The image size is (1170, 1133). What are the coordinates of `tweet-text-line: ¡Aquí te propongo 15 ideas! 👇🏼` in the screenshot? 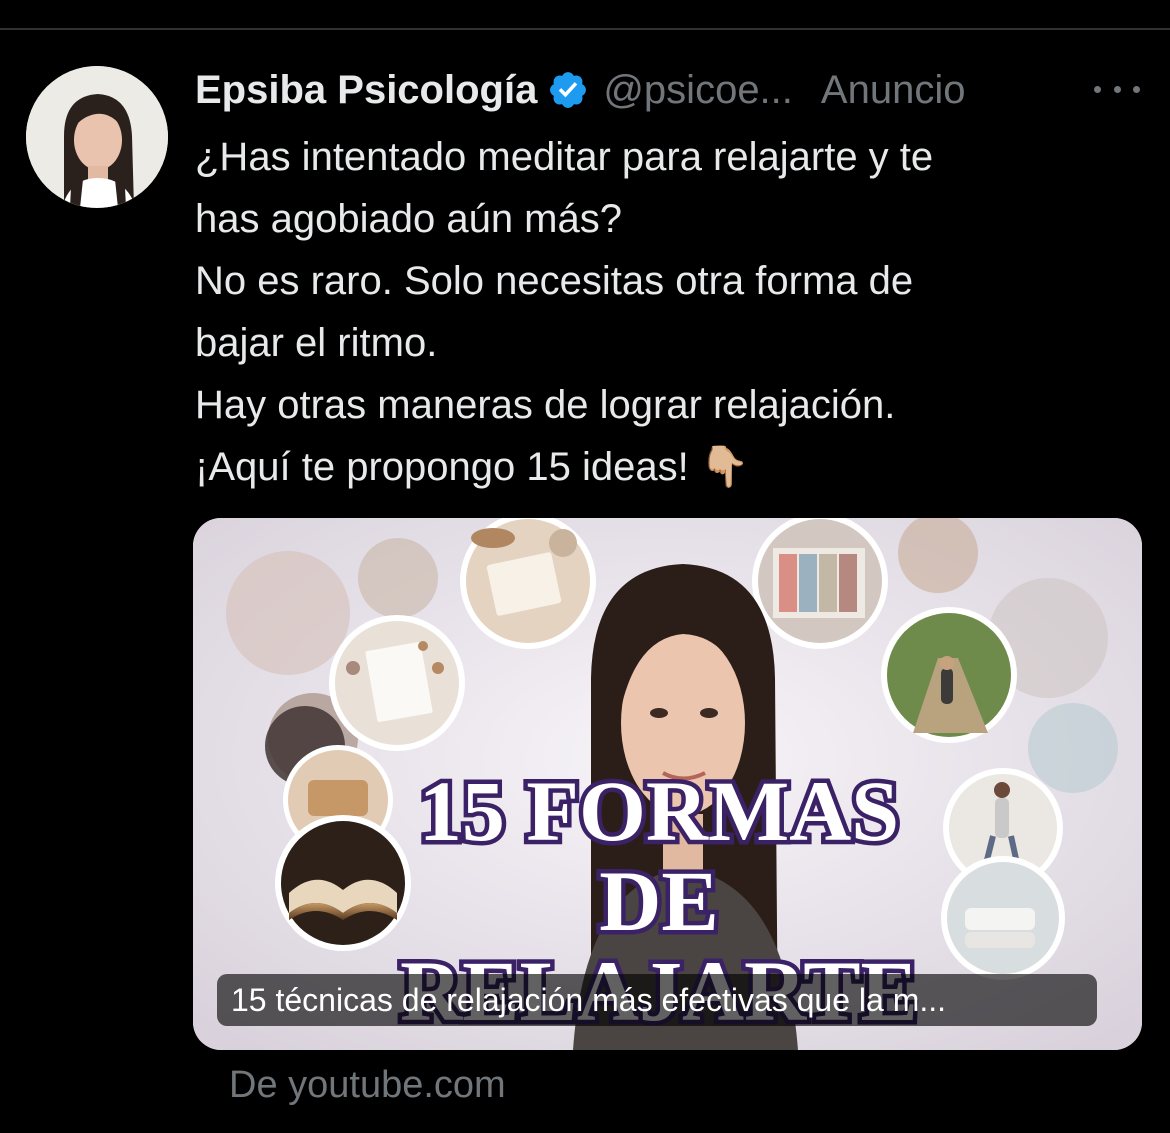 It's located at (472, 467).